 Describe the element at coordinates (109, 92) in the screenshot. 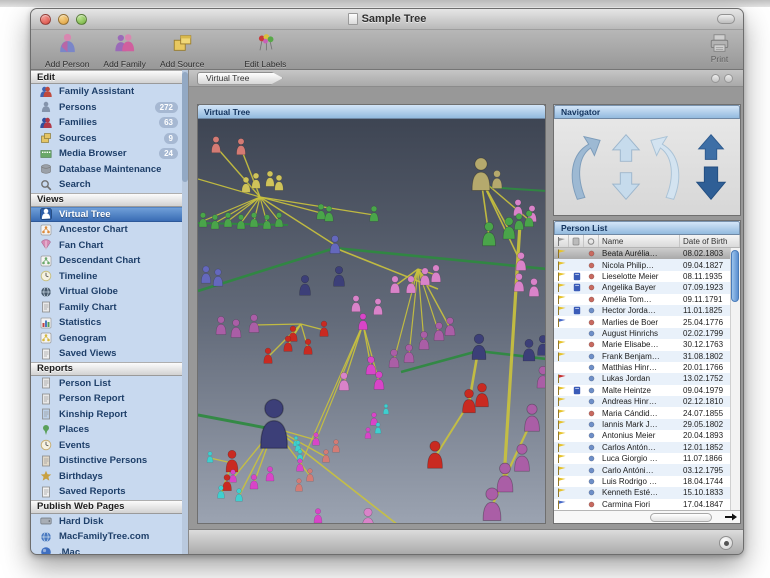

I see `sidebar-item-family-assistant: Family Assistant` at that location.